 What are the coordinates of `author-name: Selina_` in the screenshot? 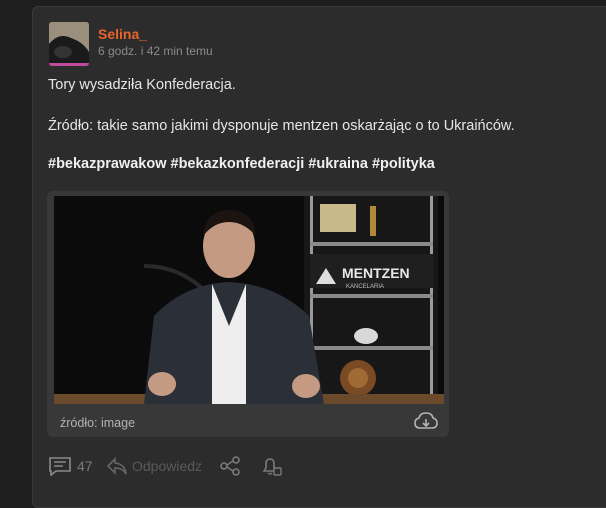 It's located at (122, 34).